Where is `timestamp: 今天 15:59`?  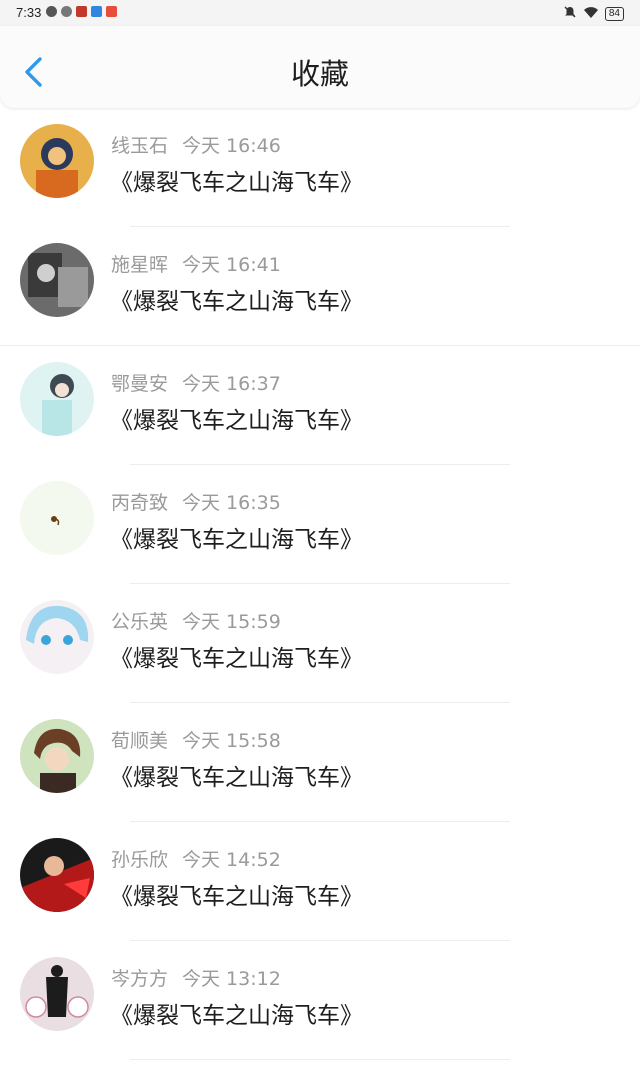 timestamp: 今天 15:59 is located at coordinates (231, 622).